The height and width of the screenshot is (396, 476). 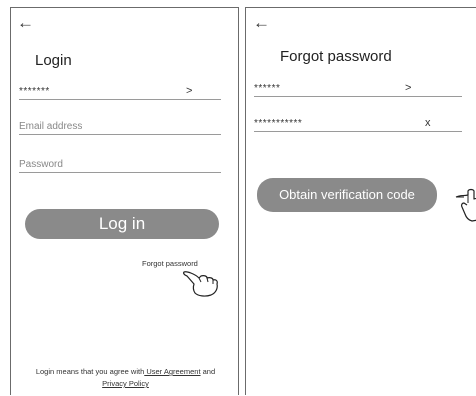 What do you see at coordinates (278, 123) in the screenshot?
I see `email-value: ***********` at bounding box center [278, 123].